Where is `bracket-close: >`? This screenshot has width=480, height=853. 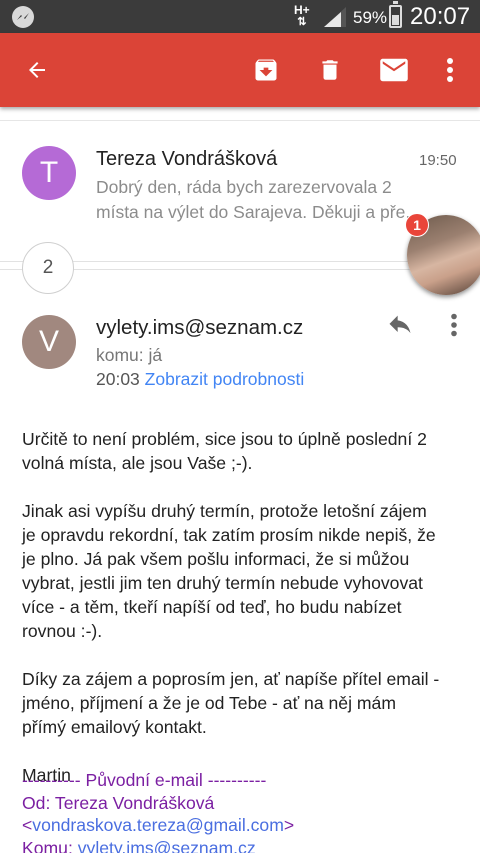 bracket-close: > is located at coordinates (289, 825).